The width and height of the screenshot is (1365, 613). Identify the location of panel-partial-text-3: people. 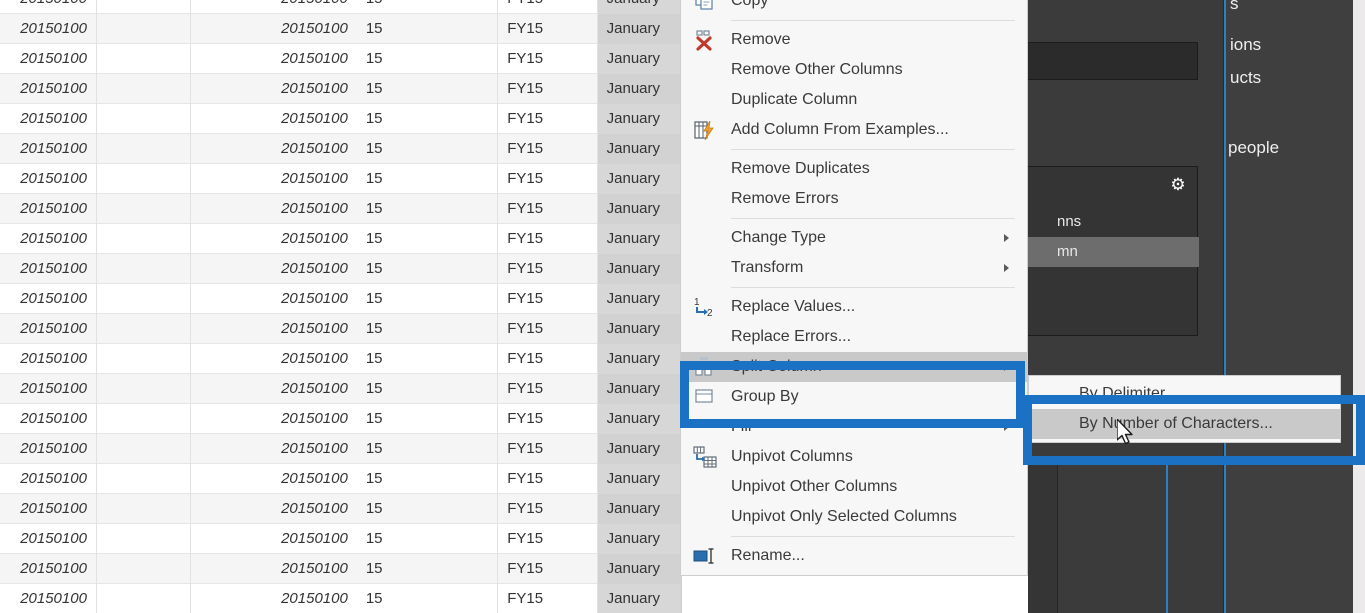
(1253, 148).